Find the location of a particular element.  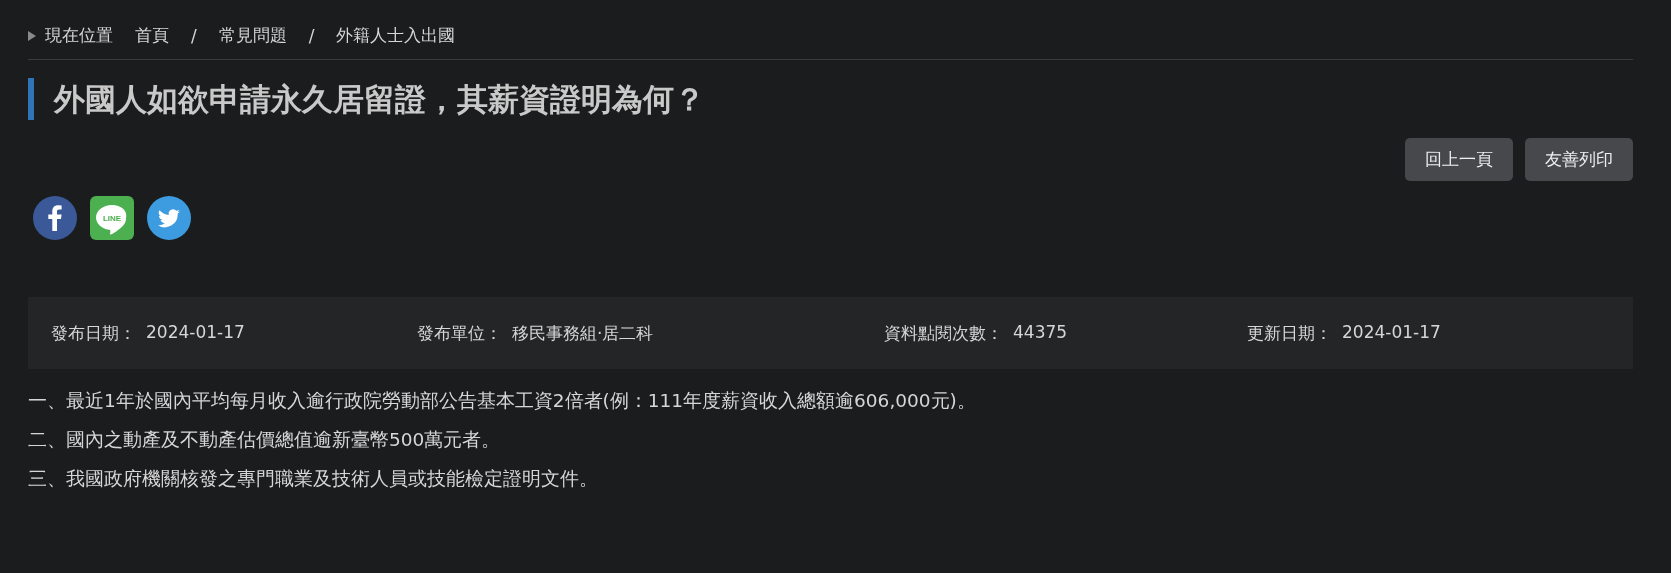

action-button: 友善列印 is located at coordinates (1579, 159).